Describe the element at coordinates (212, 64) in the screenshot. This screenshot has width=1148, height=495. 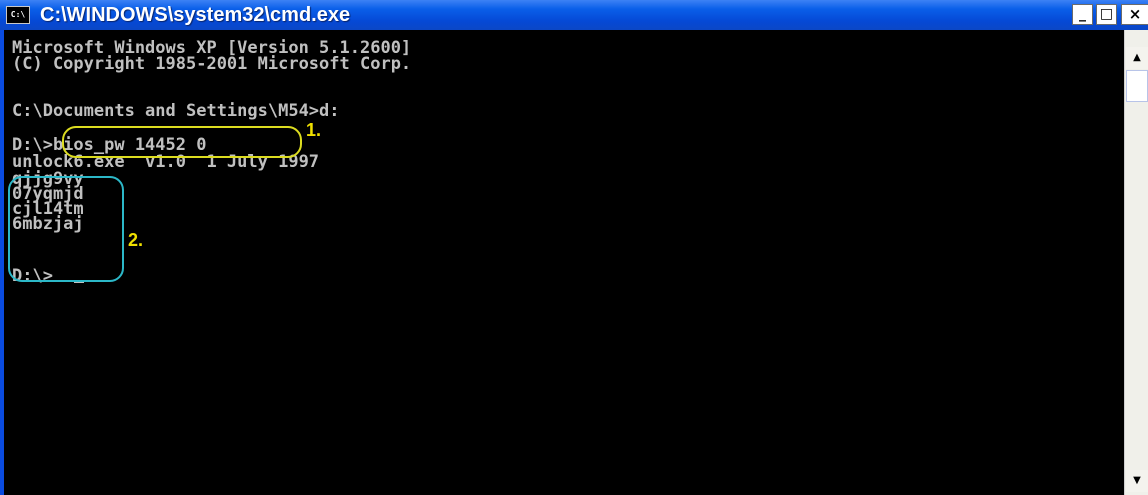
I see `console-line: (C) Copyright 1985-2001 Microsoft Corp.` at that location.